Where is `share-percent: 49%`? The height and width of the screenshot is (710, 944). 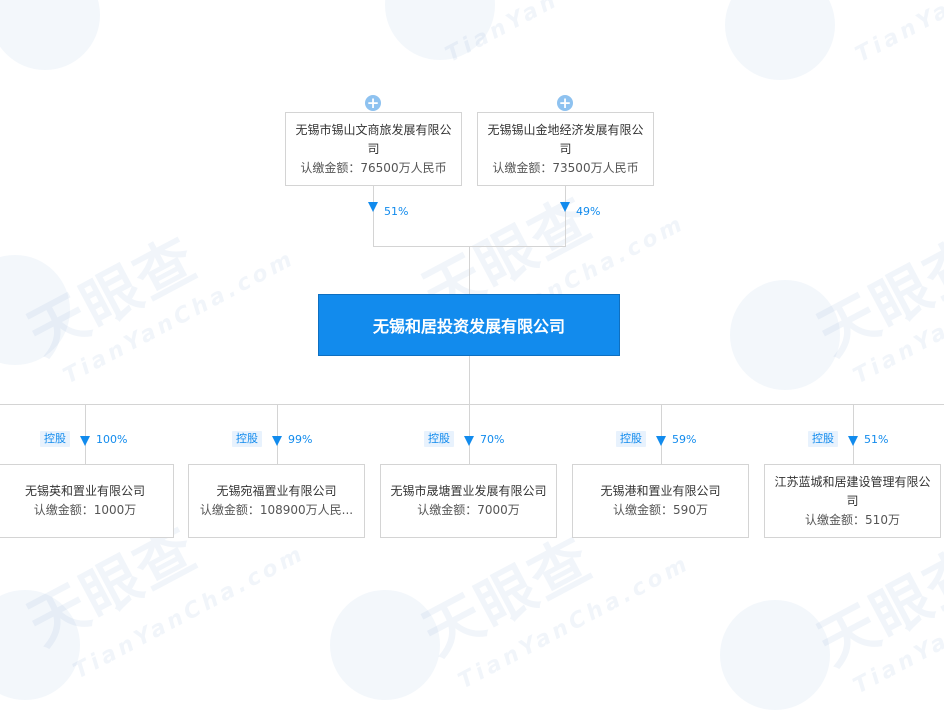
share-percent: 49% is located at coordinates (588, 211).